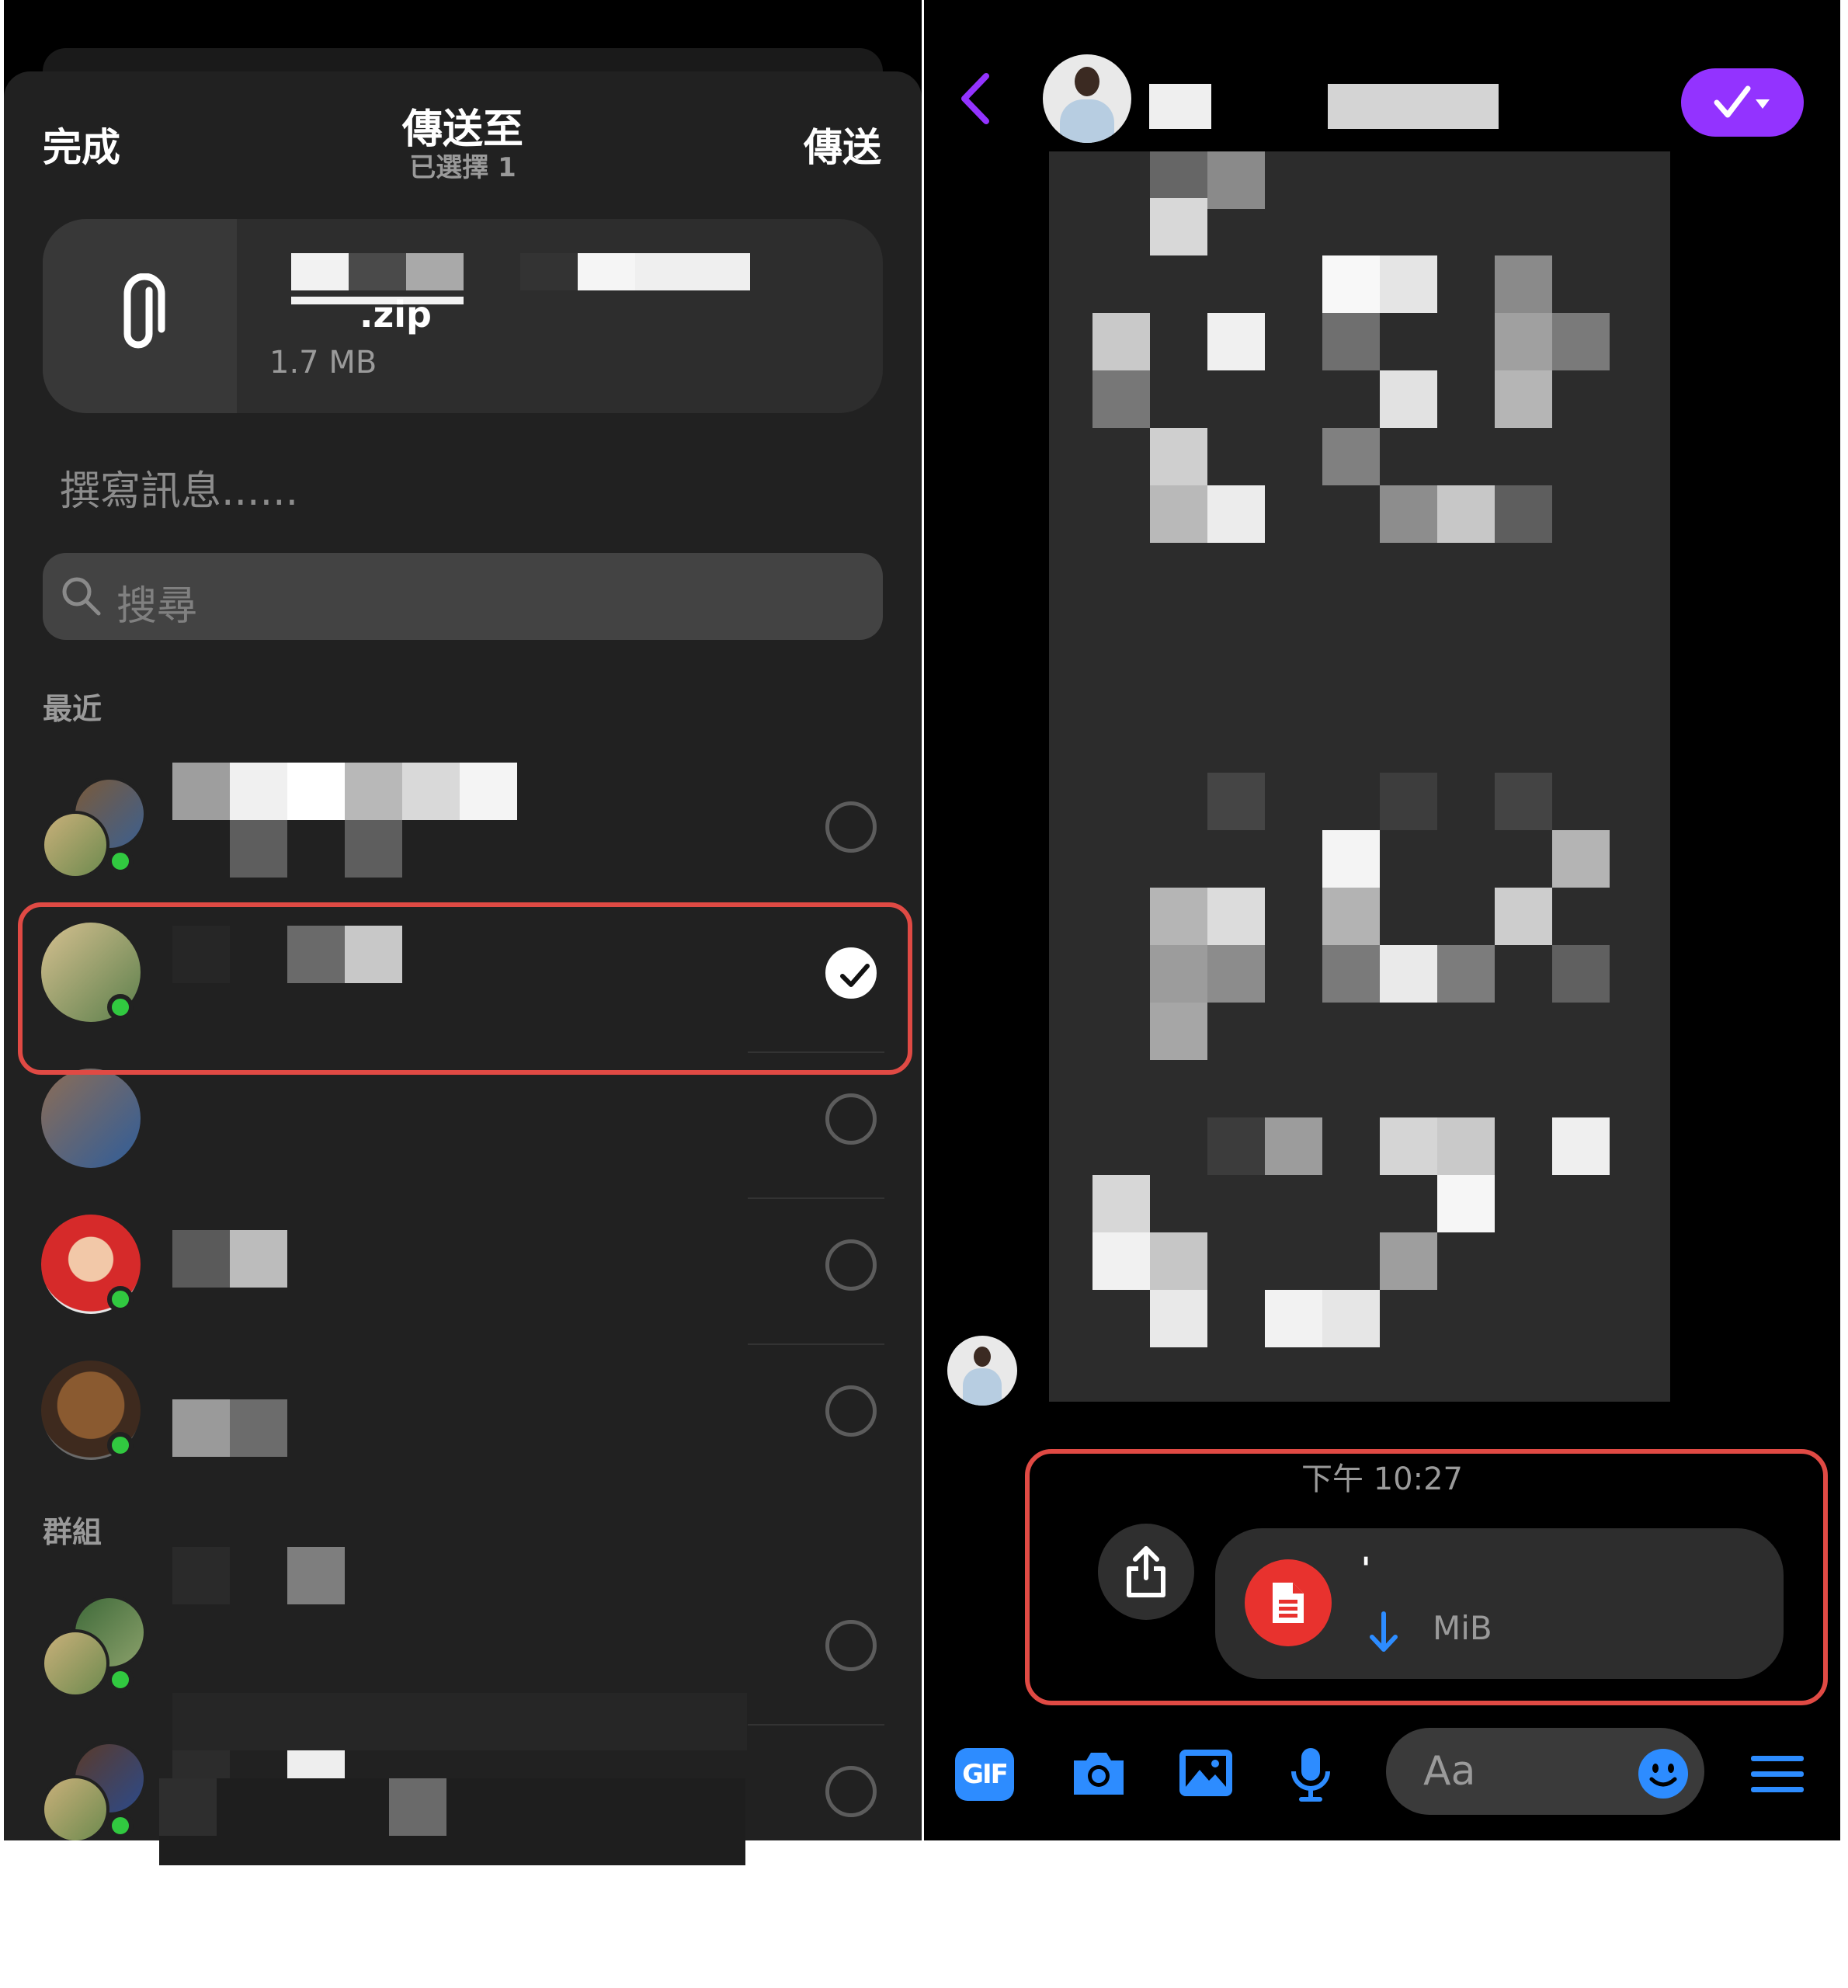 The height and width of the screenshot is (1988, 1848). What do you see at coordinates (985, 1774) in the screenshot?
I see `gif-button: GIF` at bounding box center [985, 1774].